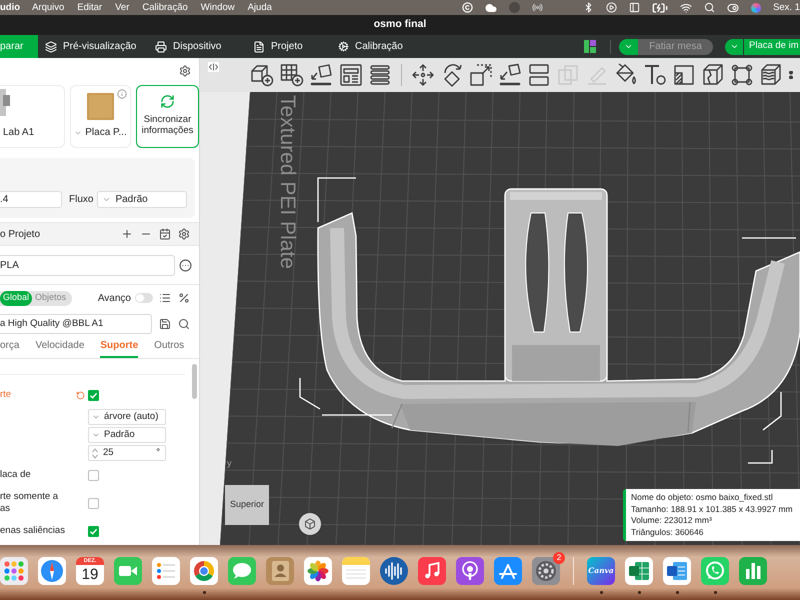 The height and width of the screenshot is (600, 800). What do you see at coordinates (753, 571) in the screenshot?
I see `bar-chart-app-icon` at bounding box center [753, 571].